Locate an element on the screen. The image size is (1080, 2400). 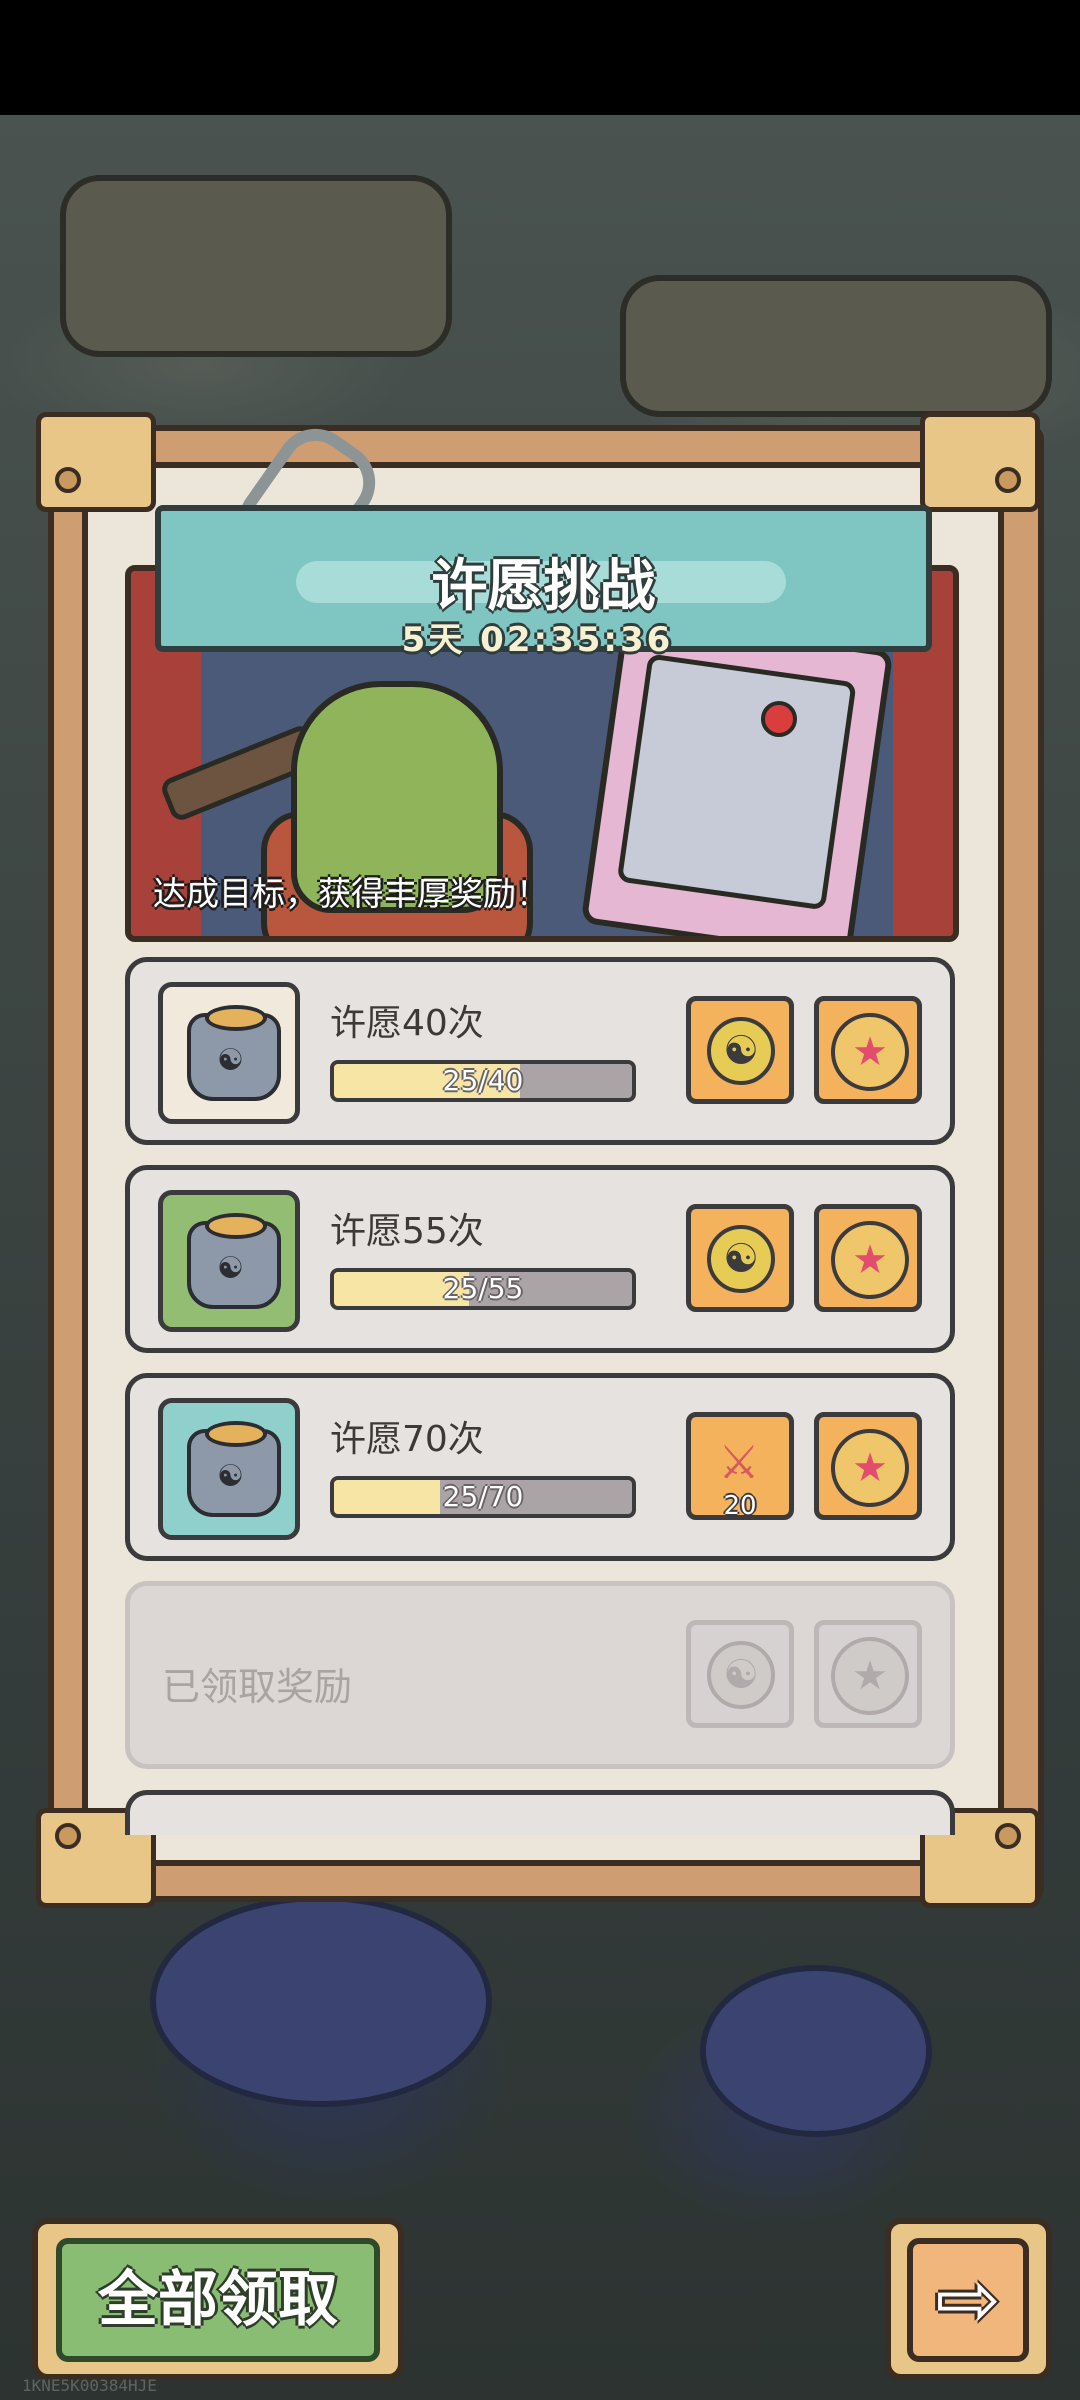
countdown-timer: 5天 02:35:36 is located at coordinates (537, 640).